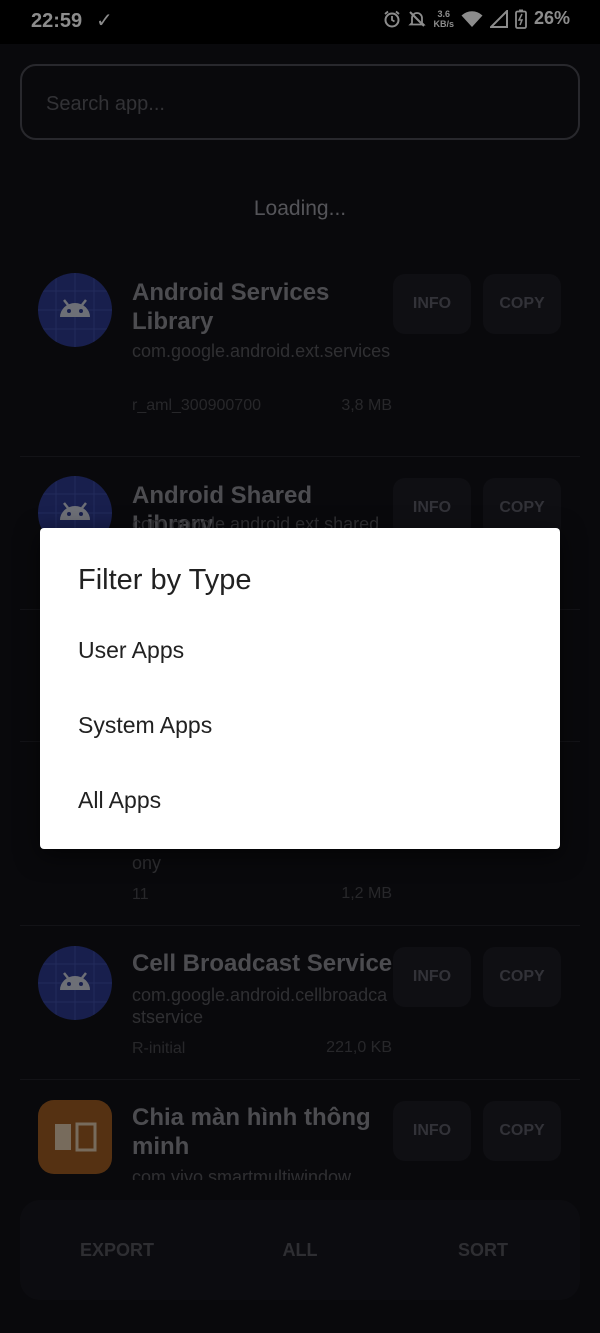 The image size is (600, 1333). Describe the element at coordinates (300, 725) in the screenshot. I see `option-system-apps: System Apps` at that location.